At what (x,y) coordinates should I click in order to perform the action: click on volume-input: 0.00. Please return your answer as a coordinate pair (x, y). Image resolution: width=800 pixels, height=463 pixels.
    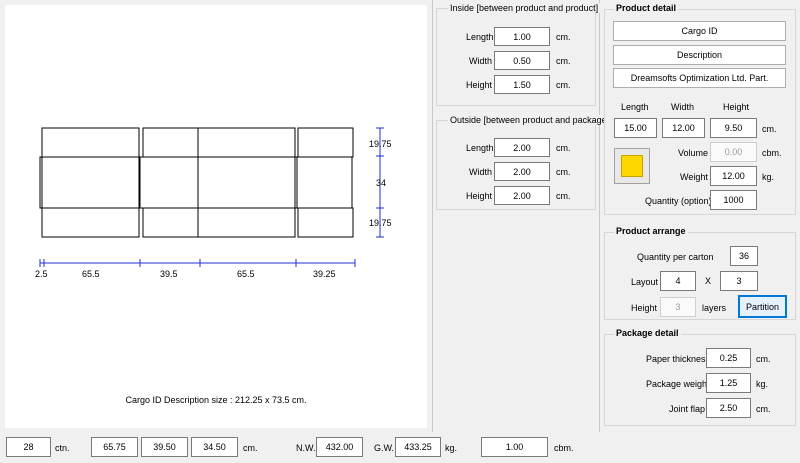
    Looking at the image, I should click on (733, 152).